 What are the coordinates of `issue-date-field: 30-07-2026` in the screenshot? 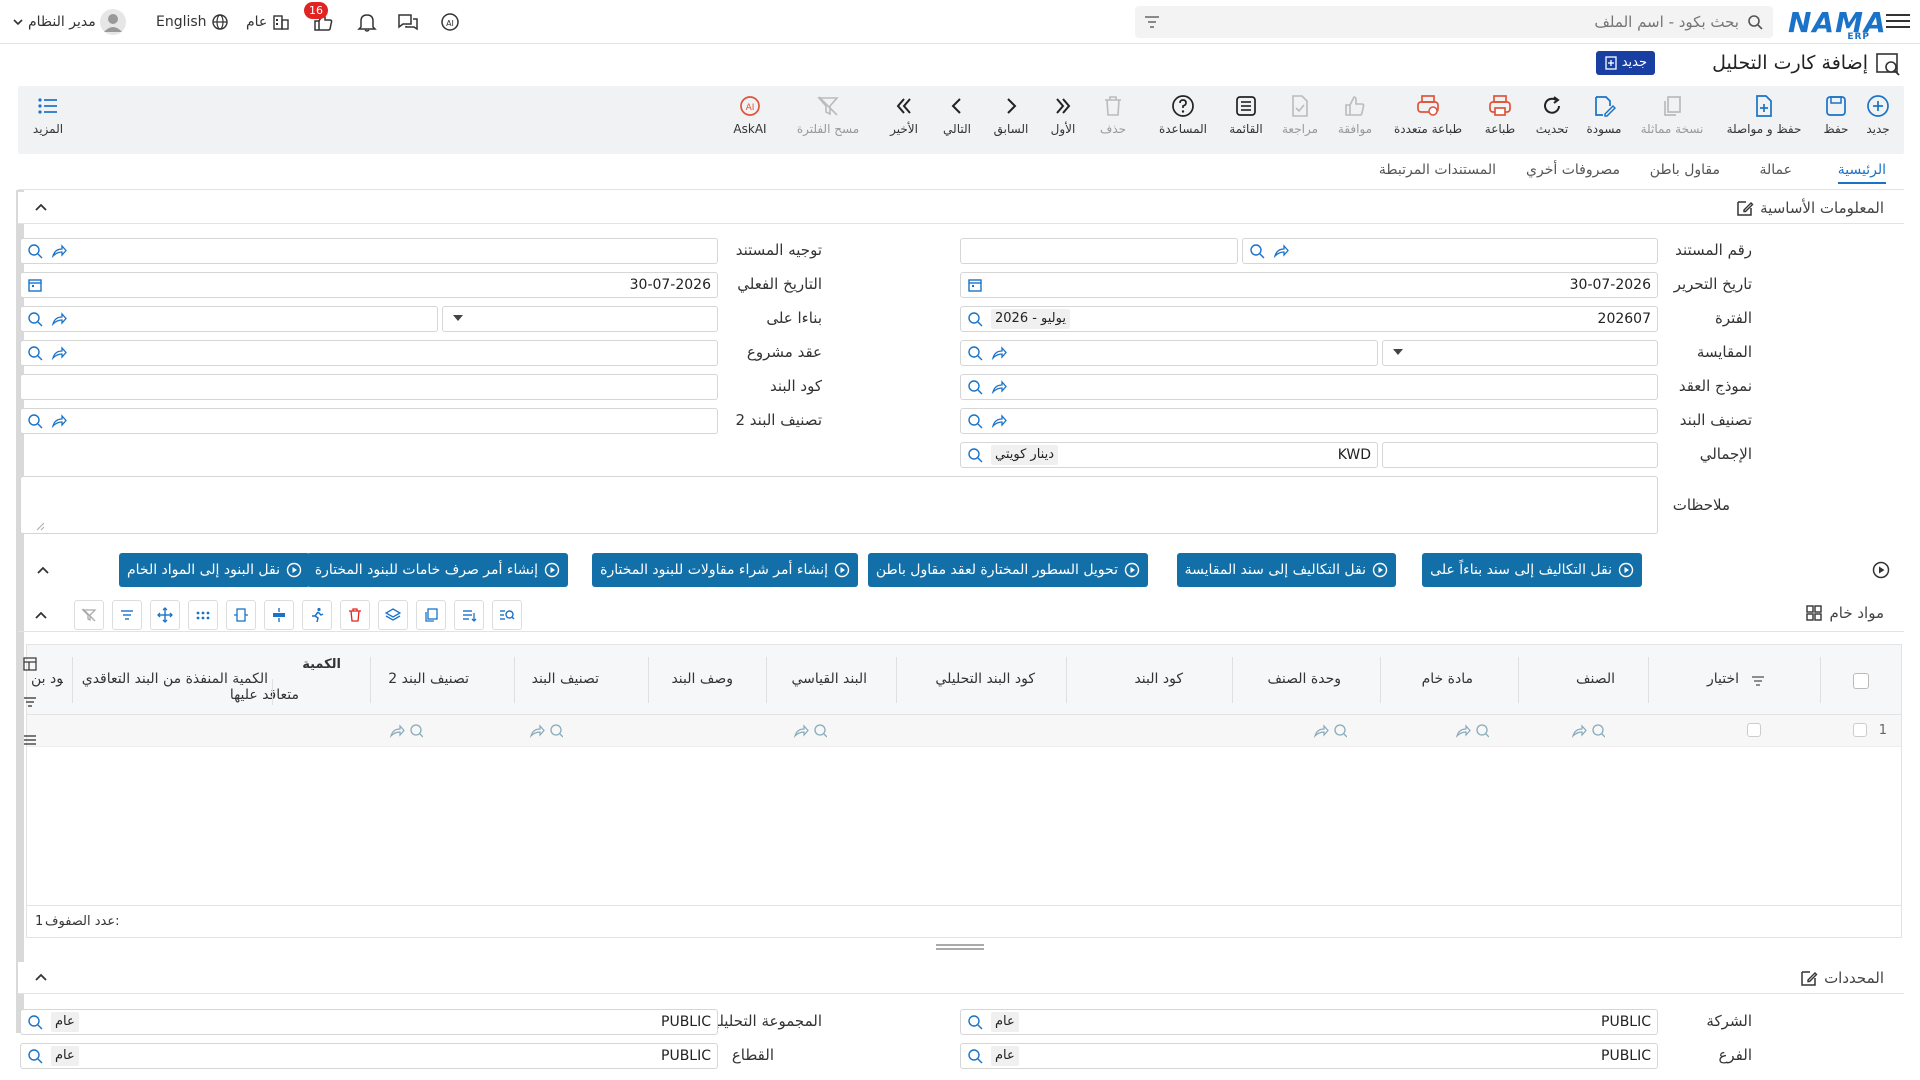 It's located at (1309, 285).